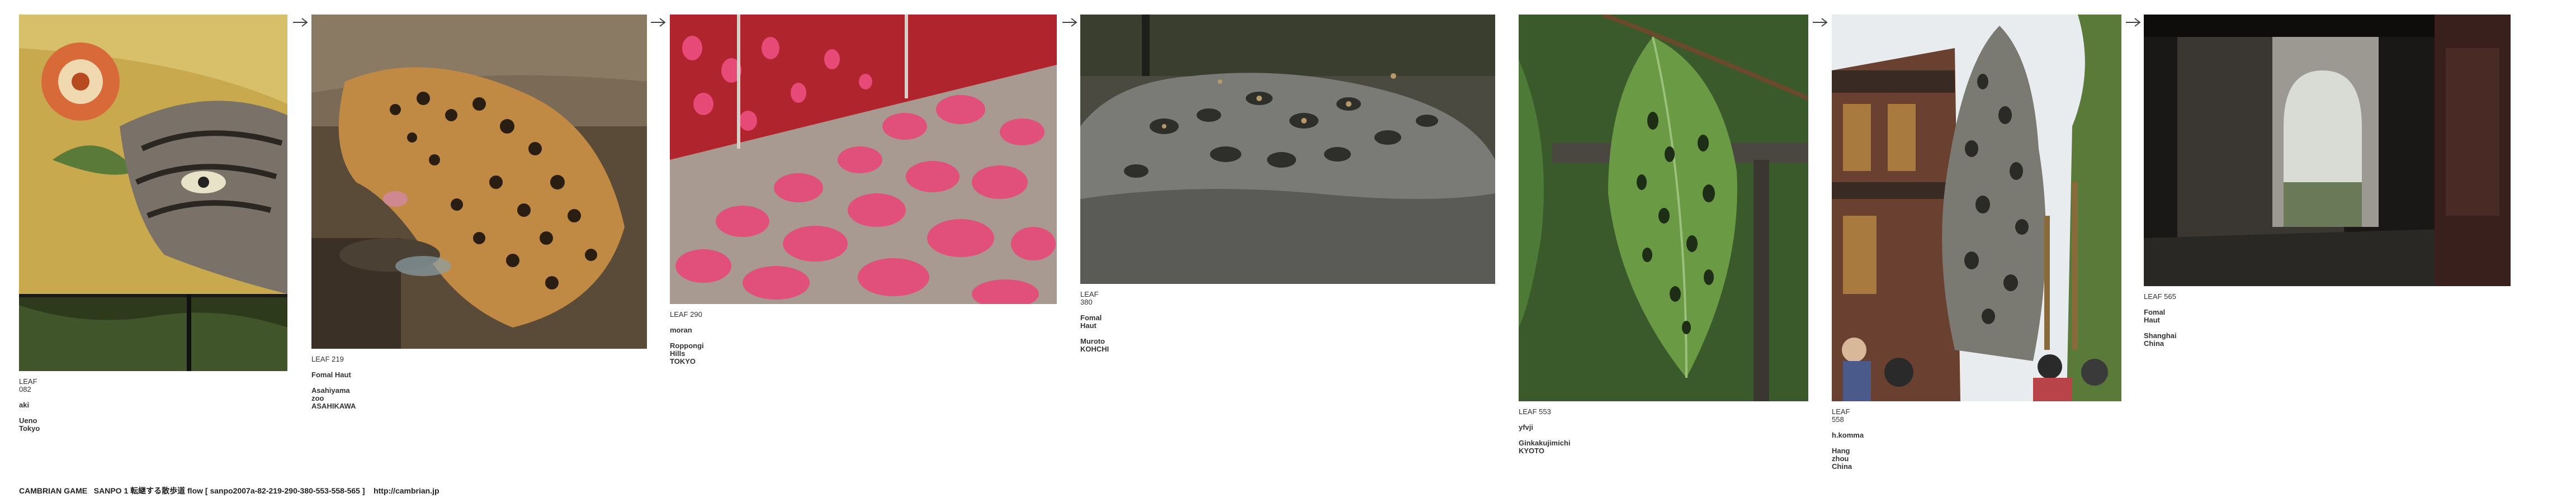 The image size is (2576, 503). I want to click on leaf-place: Roppongi Hills TOKYO, so click(687, 353).